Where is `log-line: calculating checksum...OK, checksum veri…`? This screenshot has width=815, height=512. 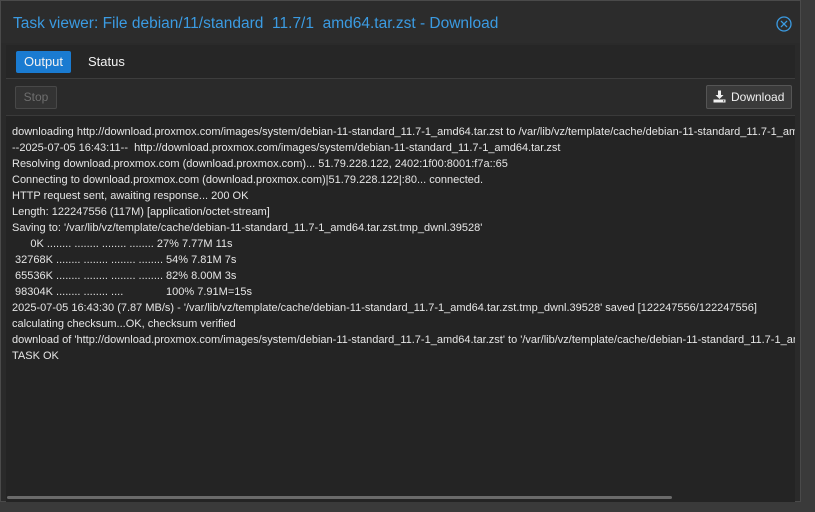
log-line: calculating checksum...OK, checksum veri… is located at coordinates (124, 324).